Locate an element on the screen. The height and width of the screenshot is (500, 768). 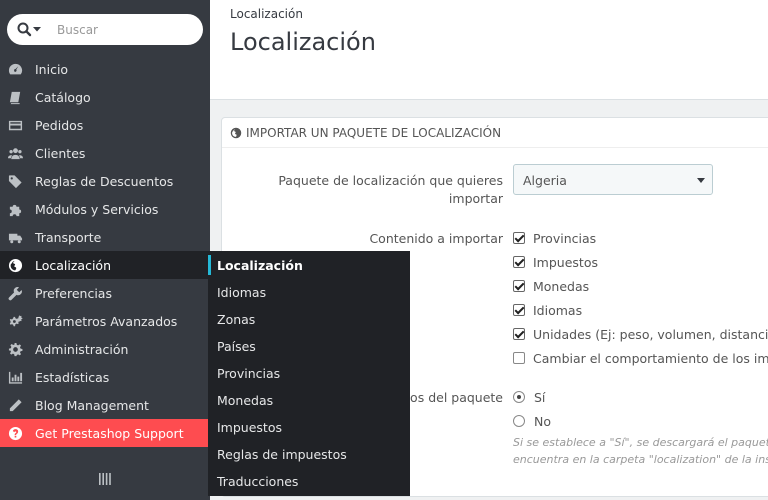
sidebar-item-modulos: Módulos y Servicios is located at coordinates (105, 209).